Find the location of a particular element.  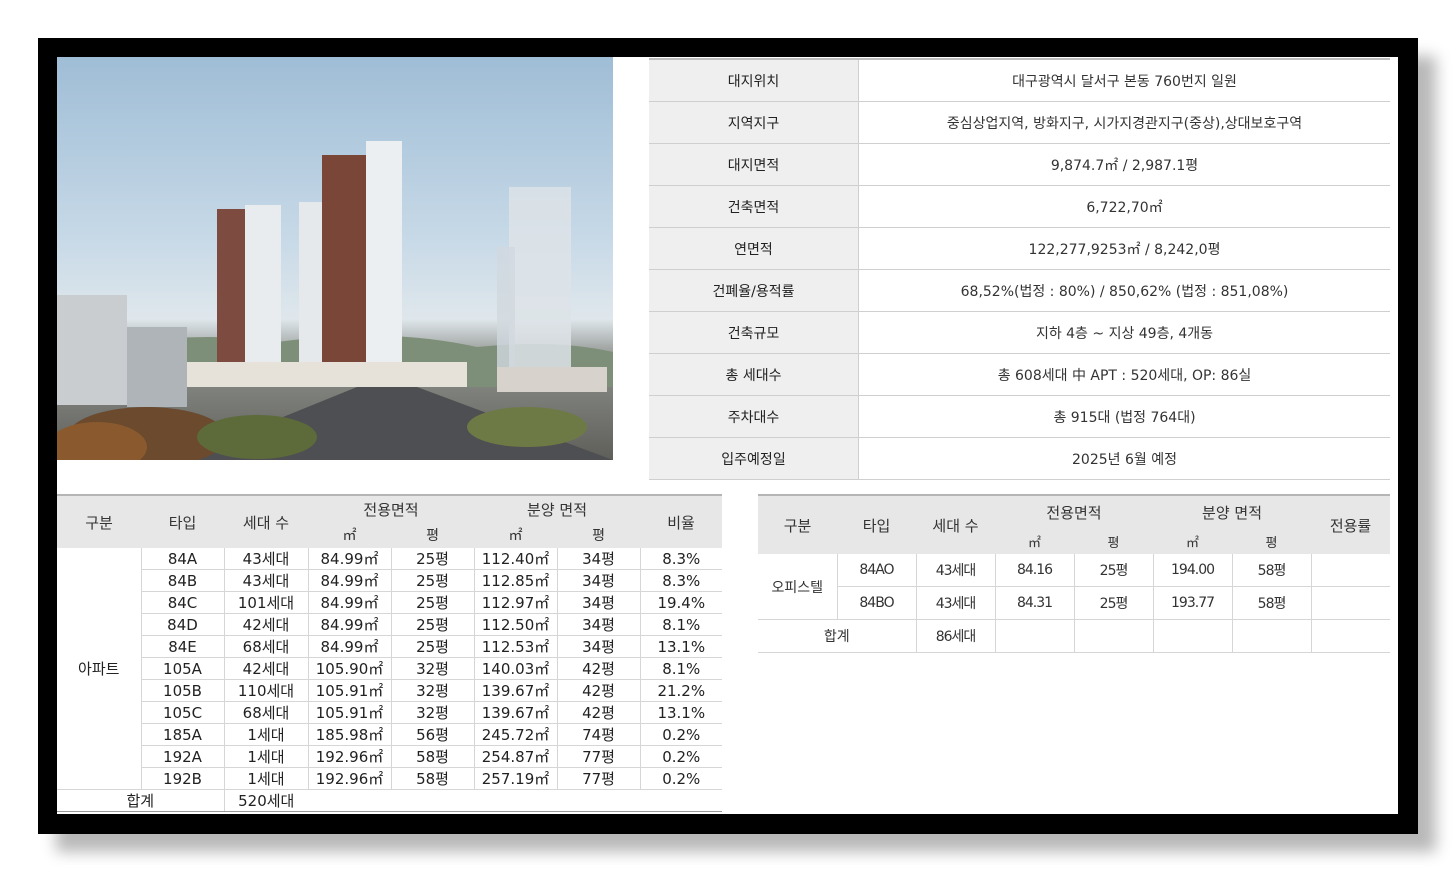

apt-cell-supply-pyeong: 74평 is located at coordinates (598, 734).